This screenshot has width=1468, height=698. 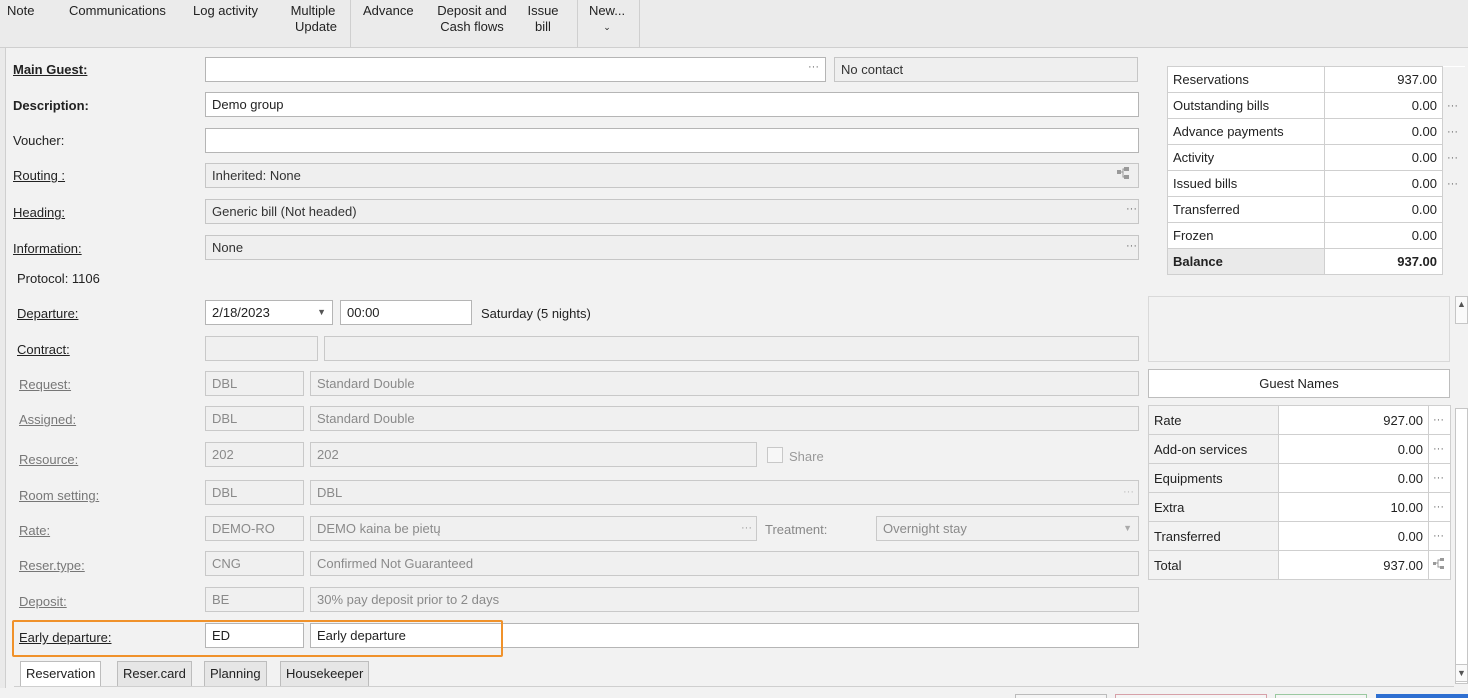 I want to click on new-dropdown-button: New... ⌄, so click(x=607, y=19).